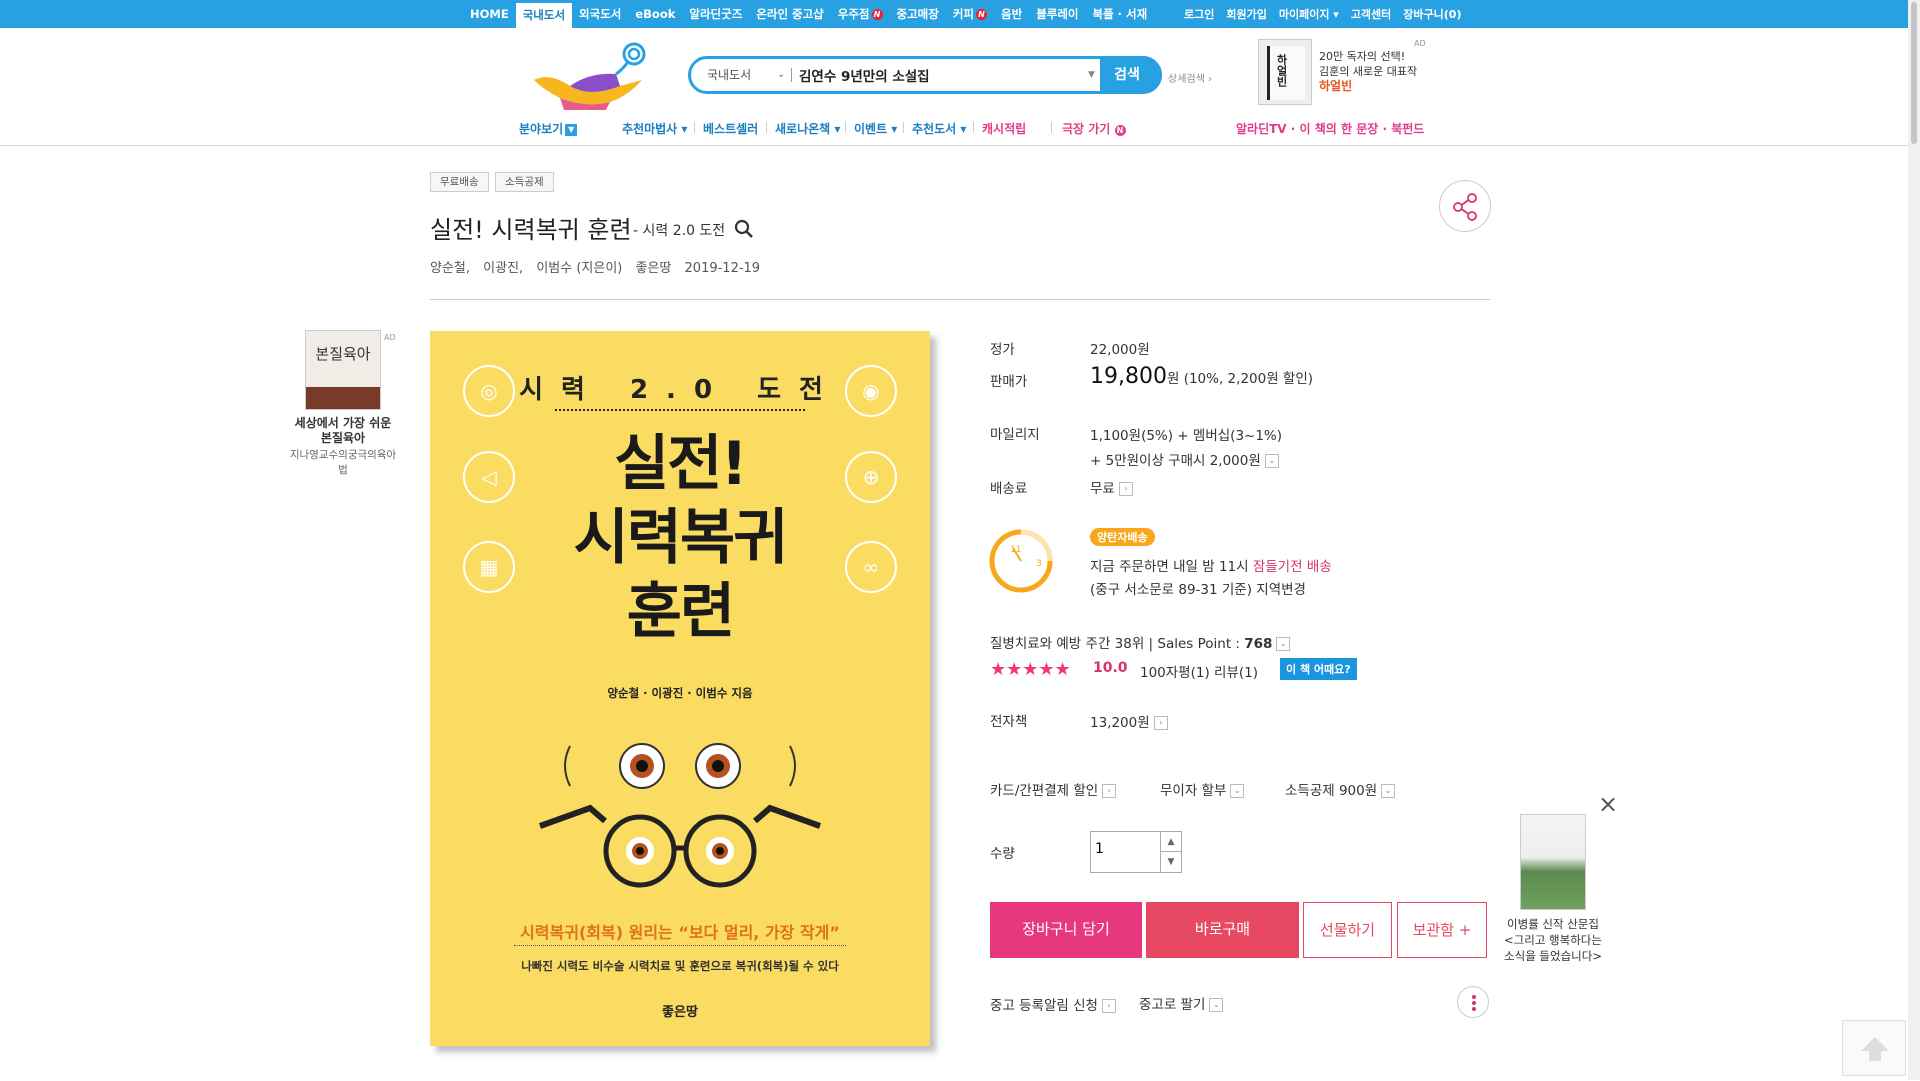 The image size is (1920, 1081). Describe the element at coordinates (1181, 1003) in the screenshot. I see `used-sell-group: 중고로 팔기 ⌄` at that location.